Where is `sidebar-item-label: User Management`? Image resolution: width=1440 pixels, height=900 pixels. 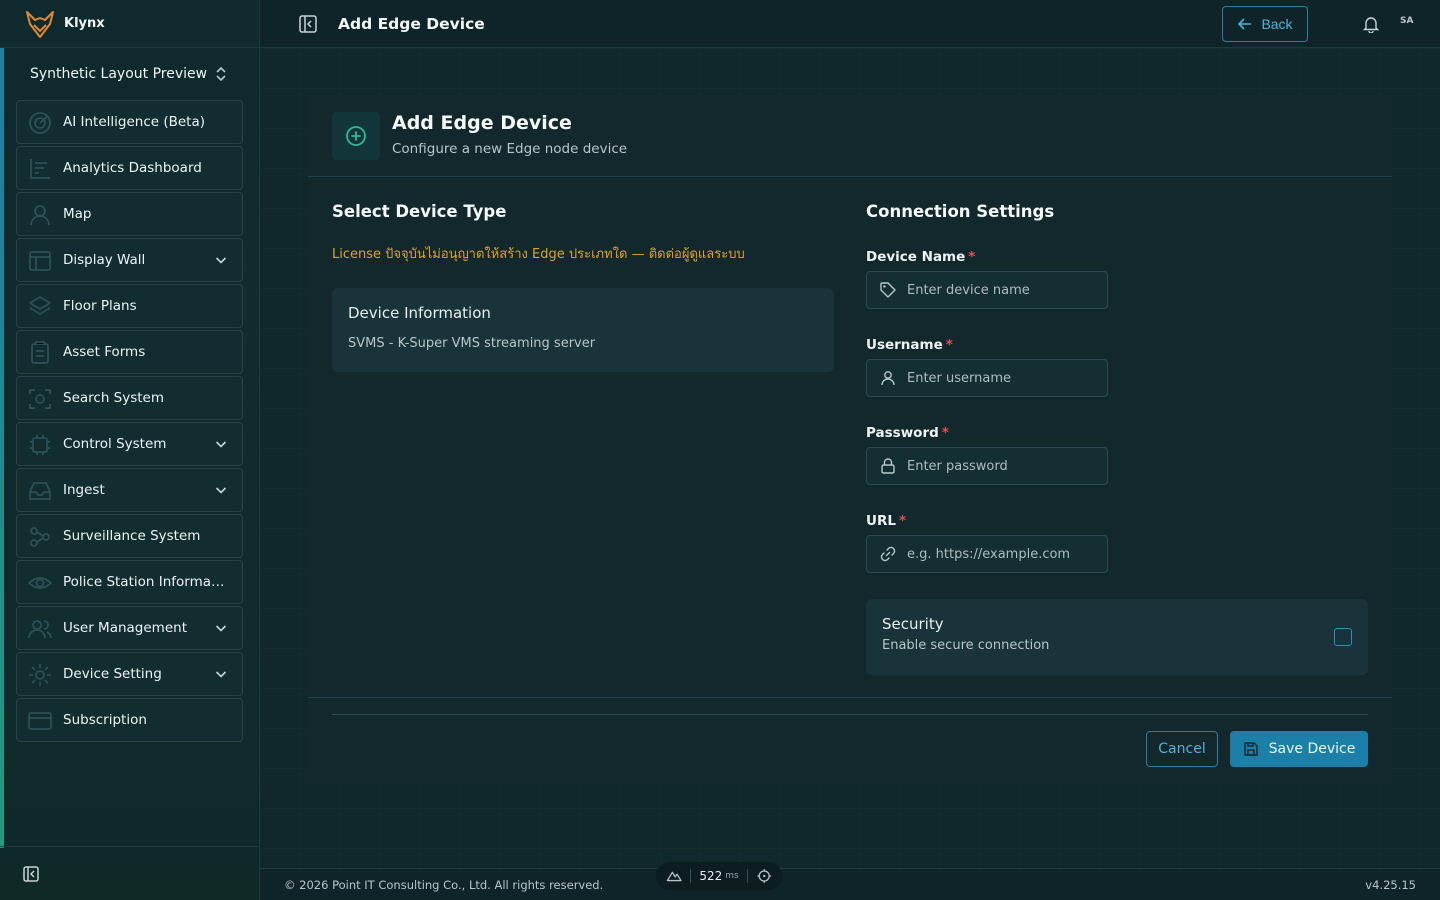
sidebar-item-label: User Management is located at coordinates (125, 628).